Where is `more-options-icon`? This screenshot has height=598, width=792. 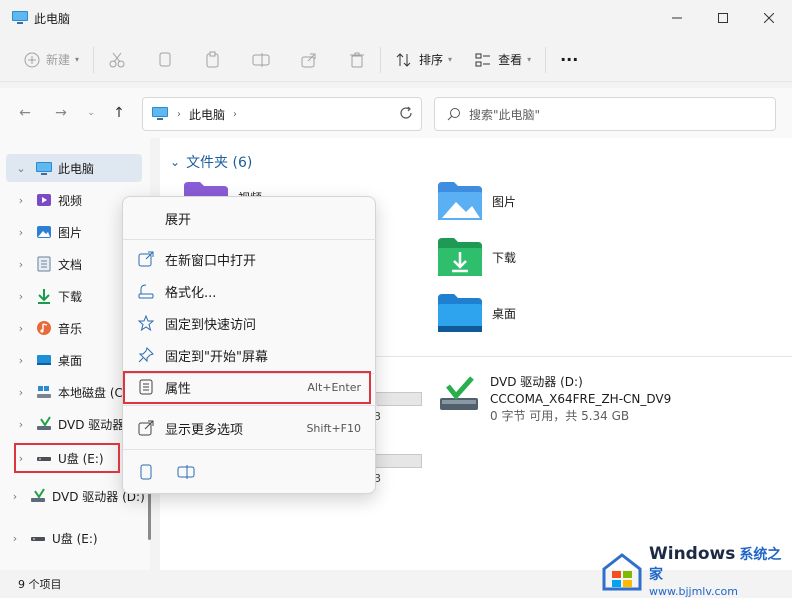
more-options-icon is located at coordinates (146, 428).